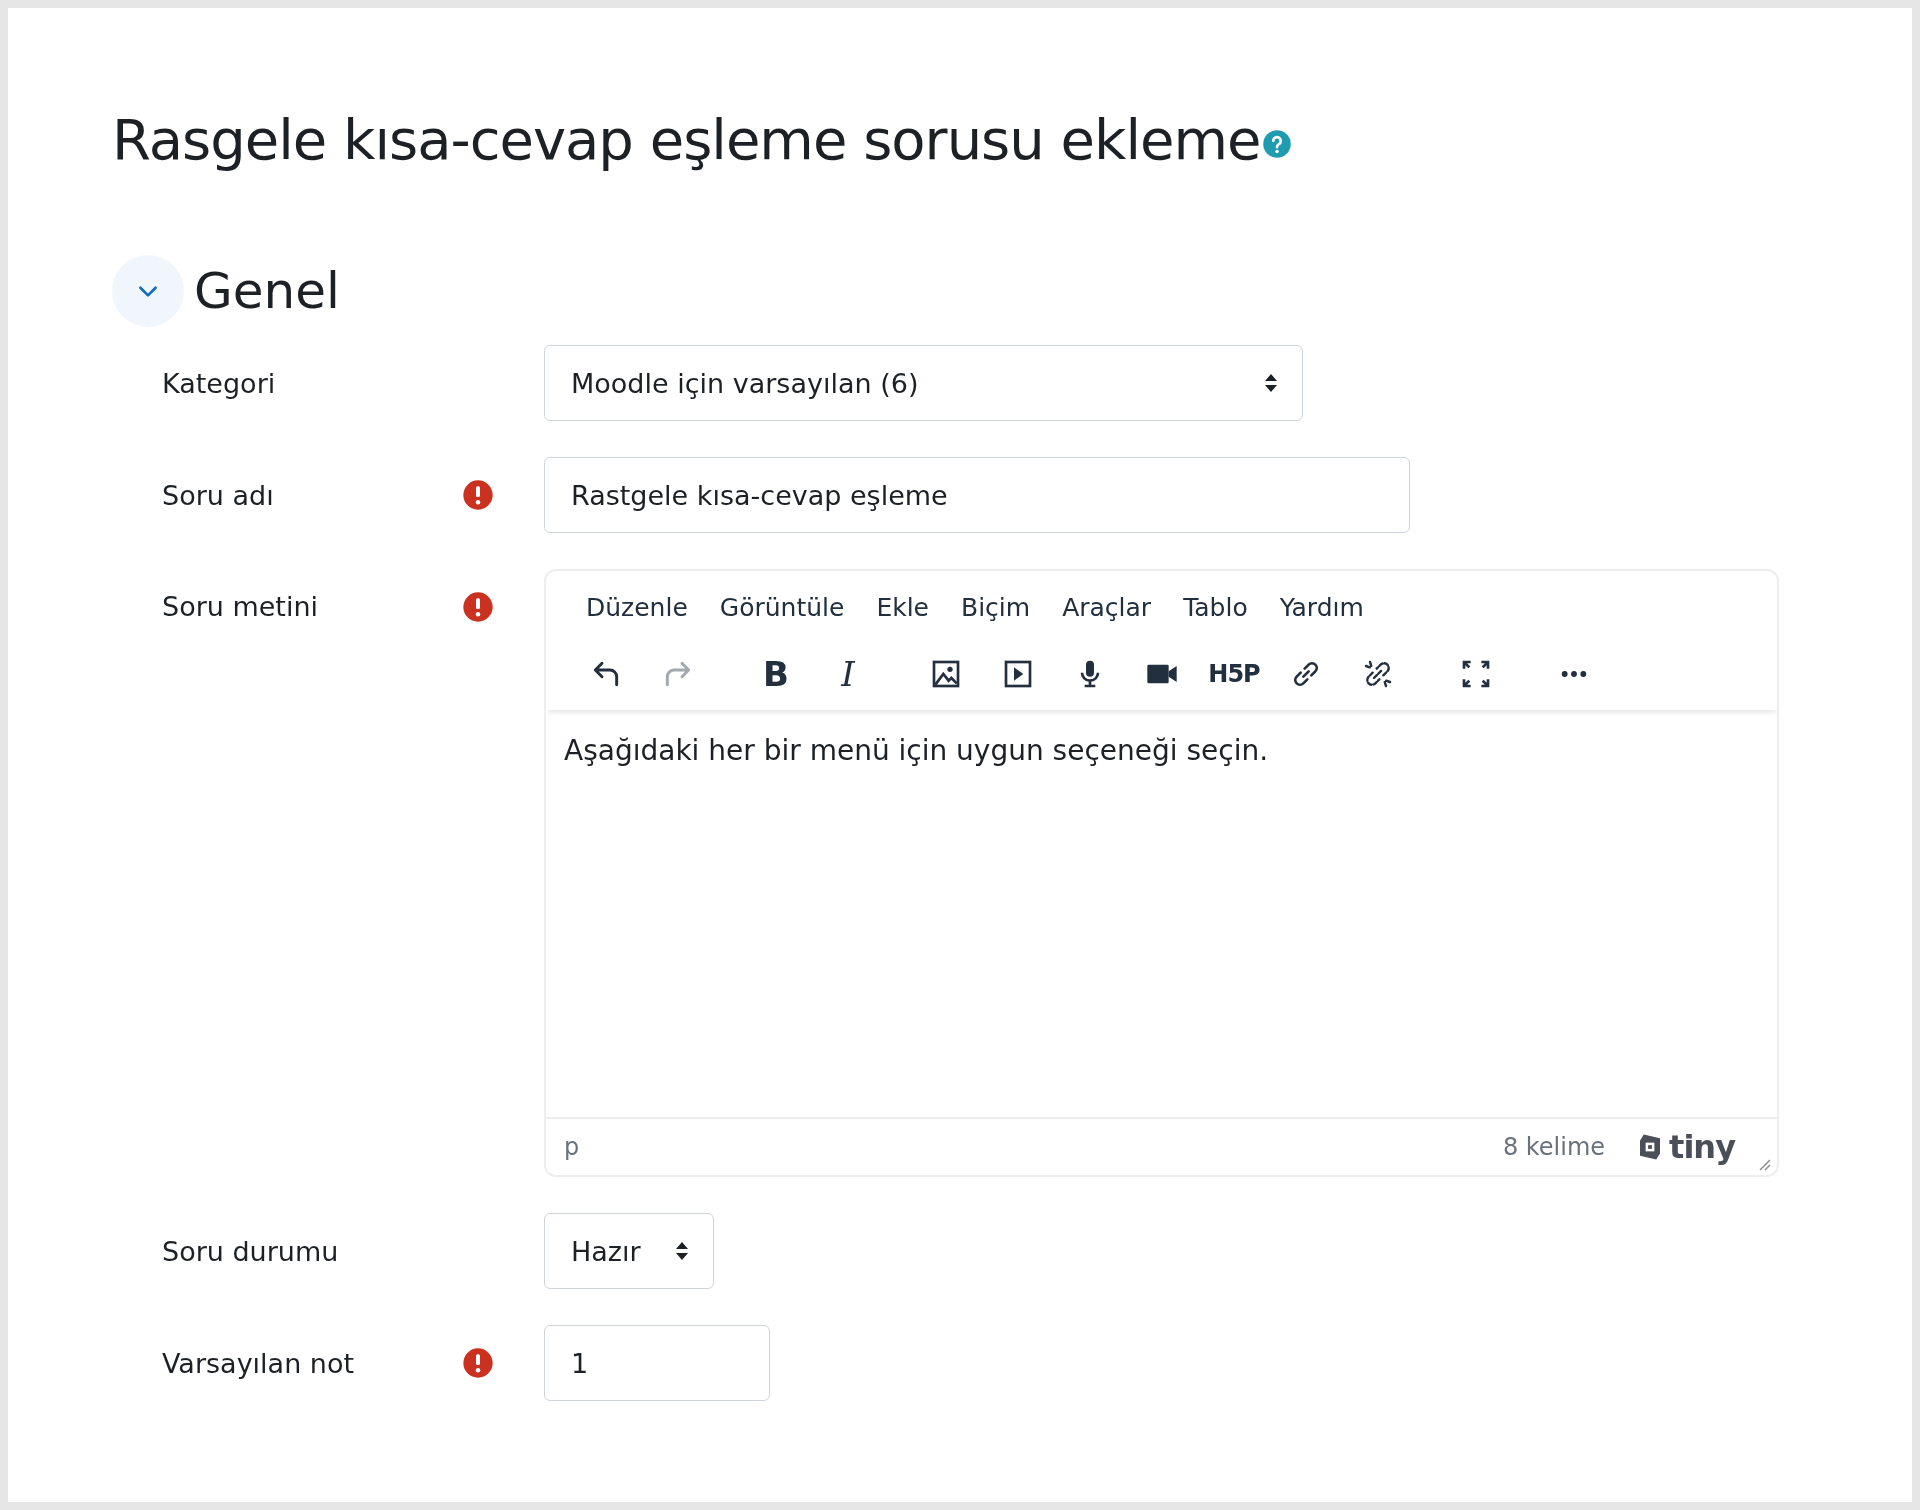  What do you see at coordinates (916, 751) in the screenshot?
I see `editor-text: Aşağıdaki her bir menü için uygun seçeneği seçin.` at bounding box center [916, 751].